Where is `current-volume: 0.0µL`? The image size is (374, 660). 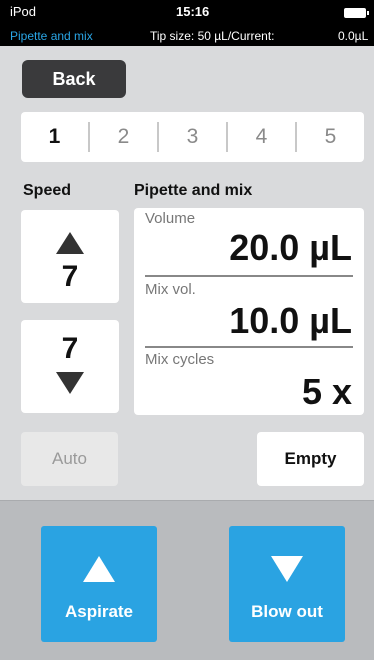
current-volume: 0.0µL is located at coordinates (353, 36).